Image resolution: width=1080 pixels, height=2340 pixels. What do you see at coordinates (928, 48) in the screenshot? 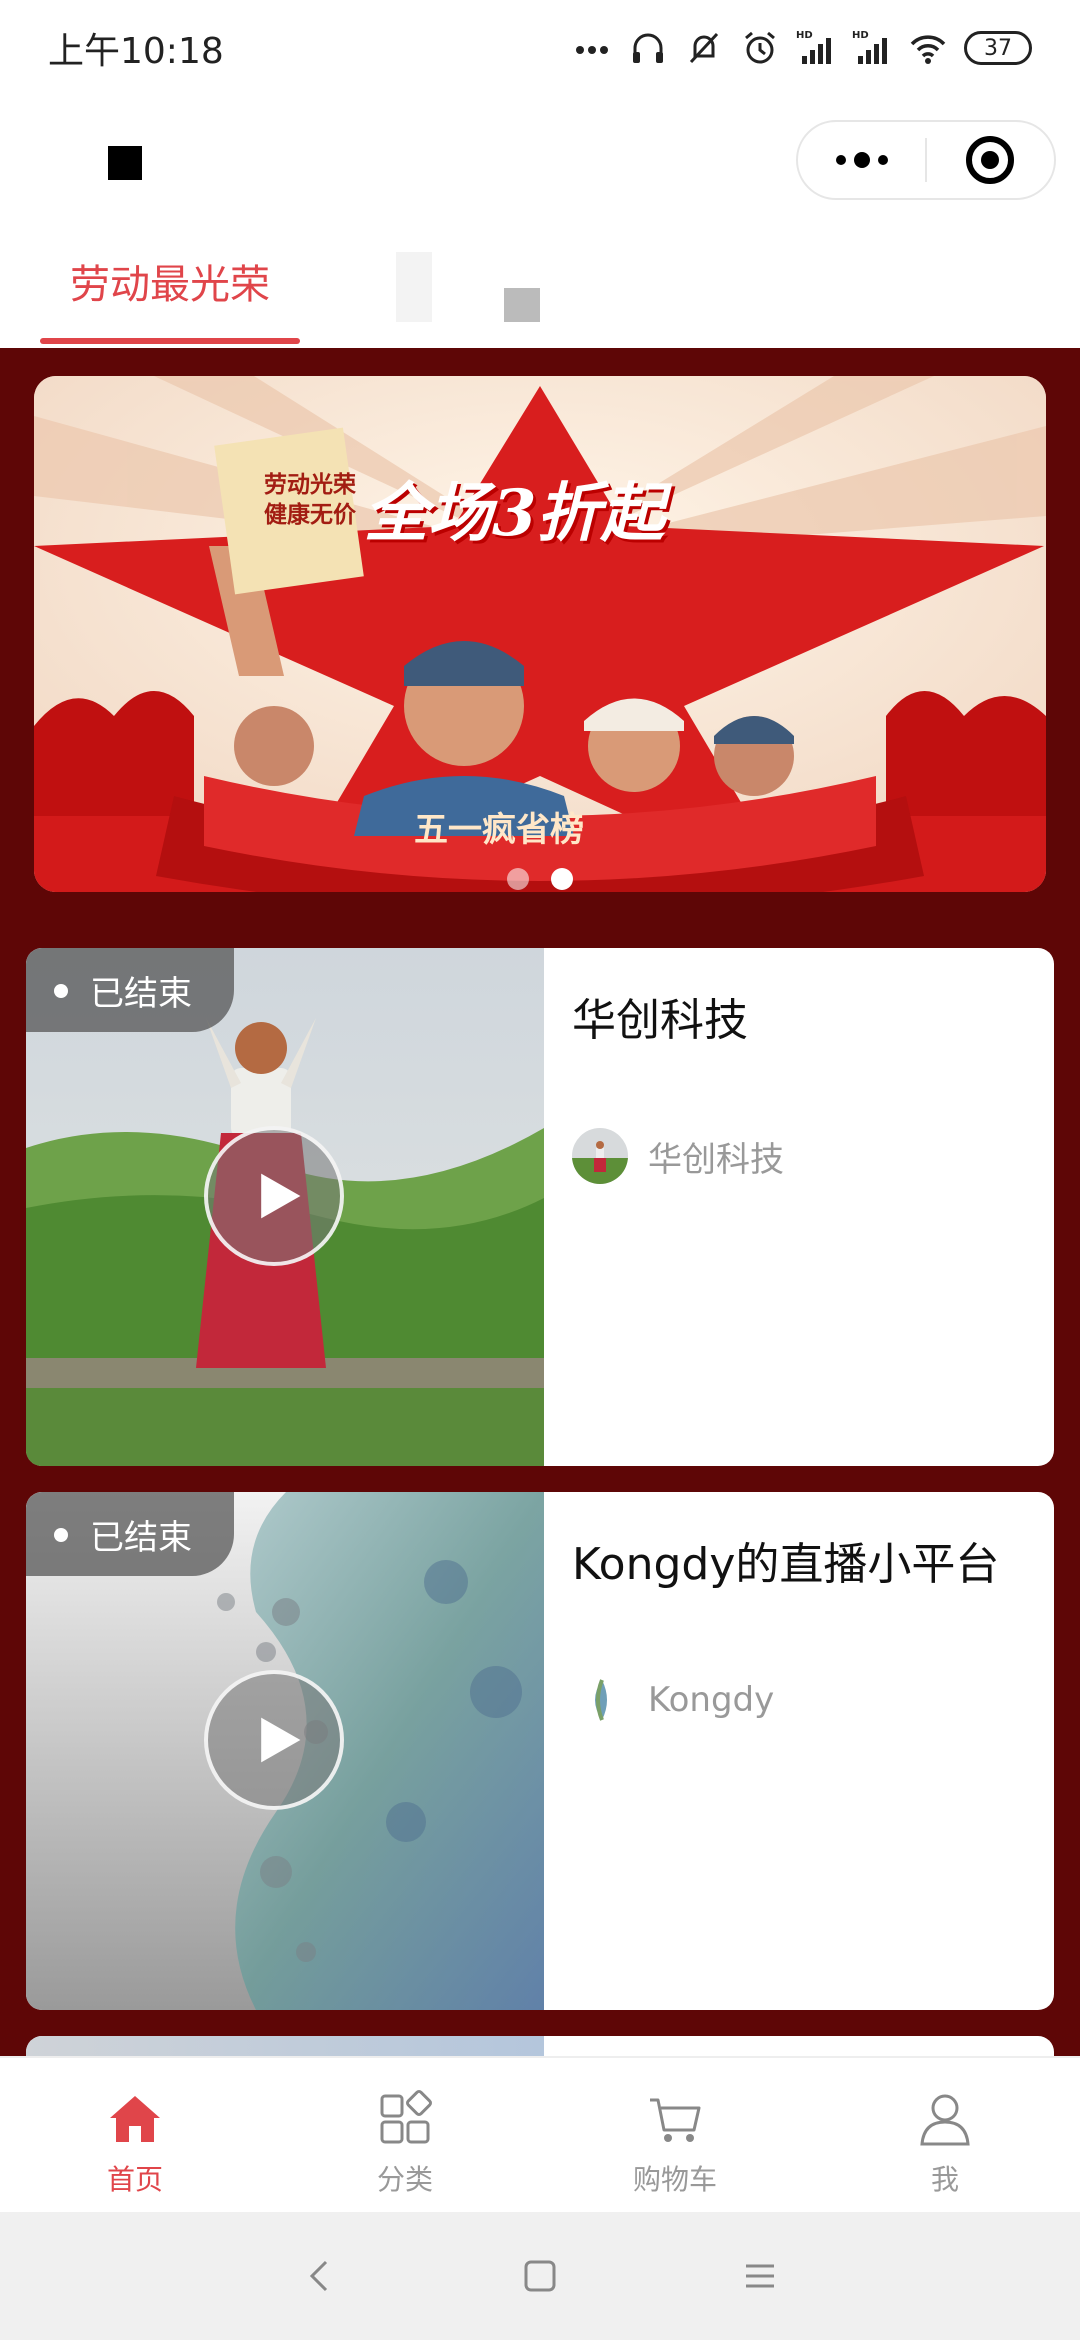
I see `wifi-icon` at bounding box center [928, 48].